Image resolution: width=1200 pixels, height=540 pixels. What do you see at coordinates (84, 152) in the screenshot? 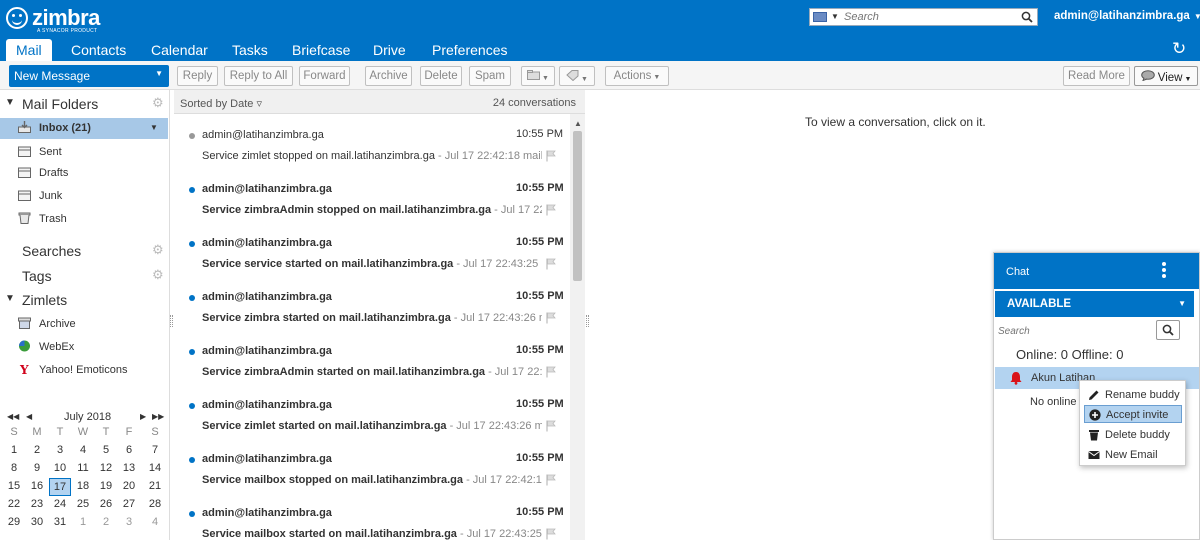
I see `sidebar-item-sent: Sent` at bounding box center [84, 152].